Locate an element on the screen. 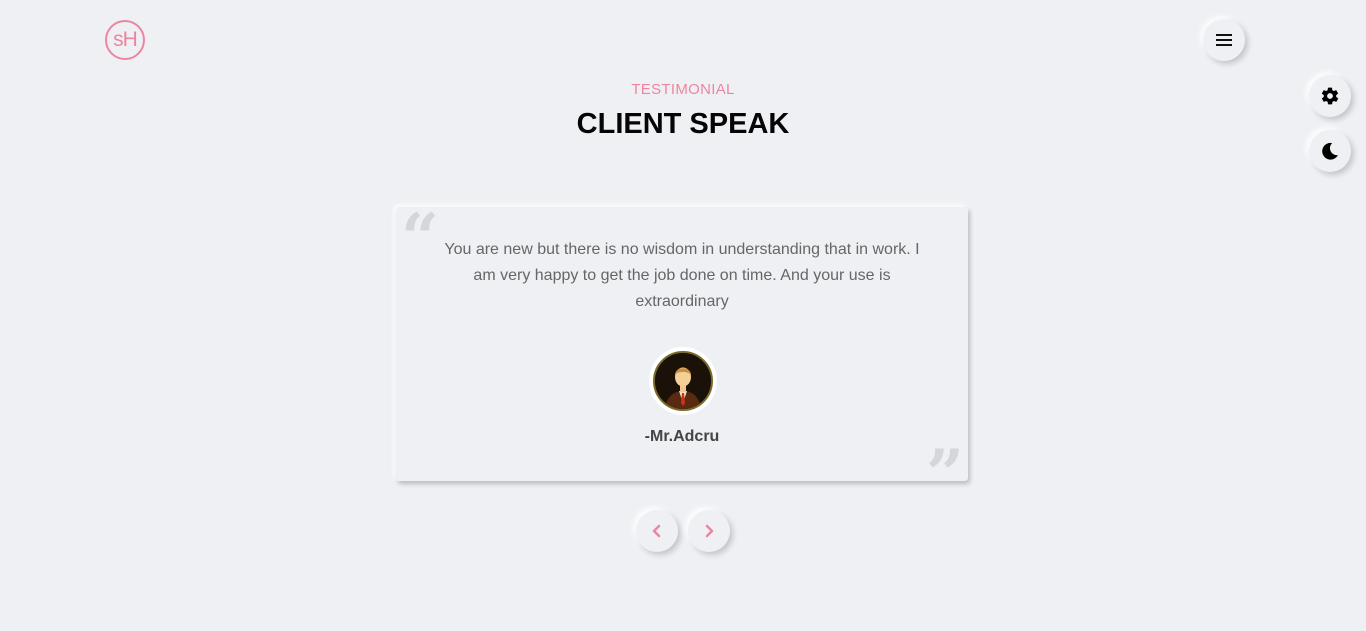 The image size is (1366, 631). person-avatar-icon is located at coordinates (683, 381).